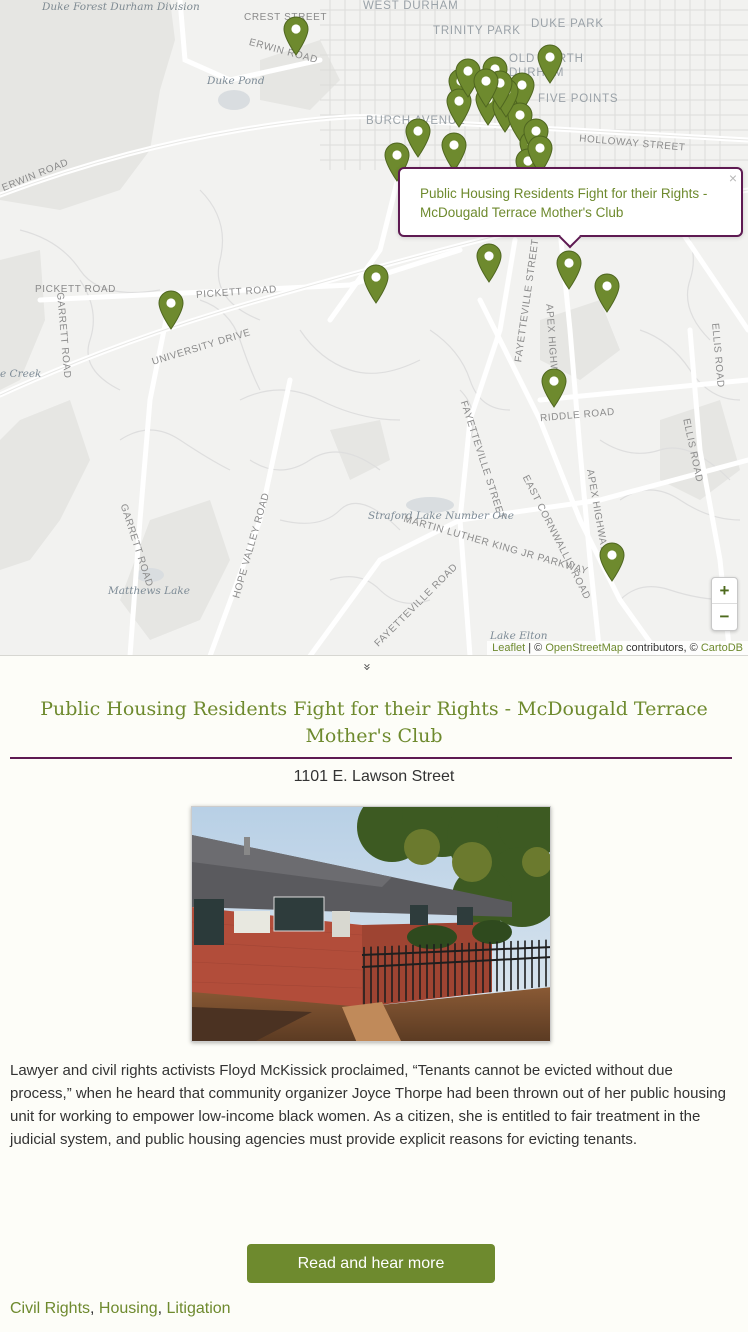 This screenshot has width=748, height=1332. I want to click on map-label-duke-park: DUKE PARK, so click(567, 24).